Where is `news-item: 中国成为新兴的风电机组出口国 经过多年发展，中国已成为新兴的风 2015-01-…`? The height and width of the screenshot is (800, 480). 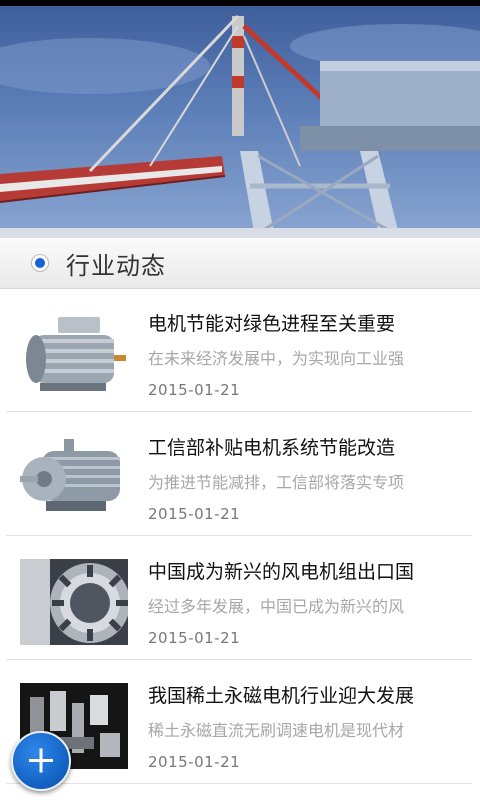 news-item: 中国成为新兴的风电机组出口国 经过多年发展，中国已成为新兴的风 2015-01-… is located at coordinates (239, 598).